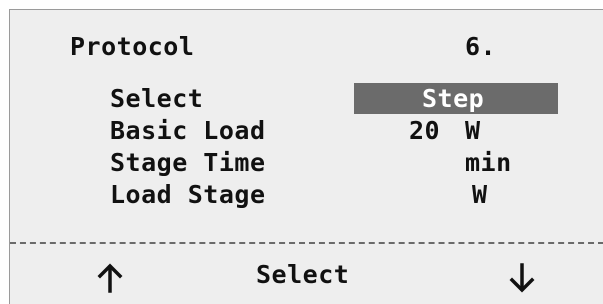 This screenshot has height=304, width=603. Describe the element at coordinates (522, 278) in the screenshot. I see `arrow-down-icon` at that location.